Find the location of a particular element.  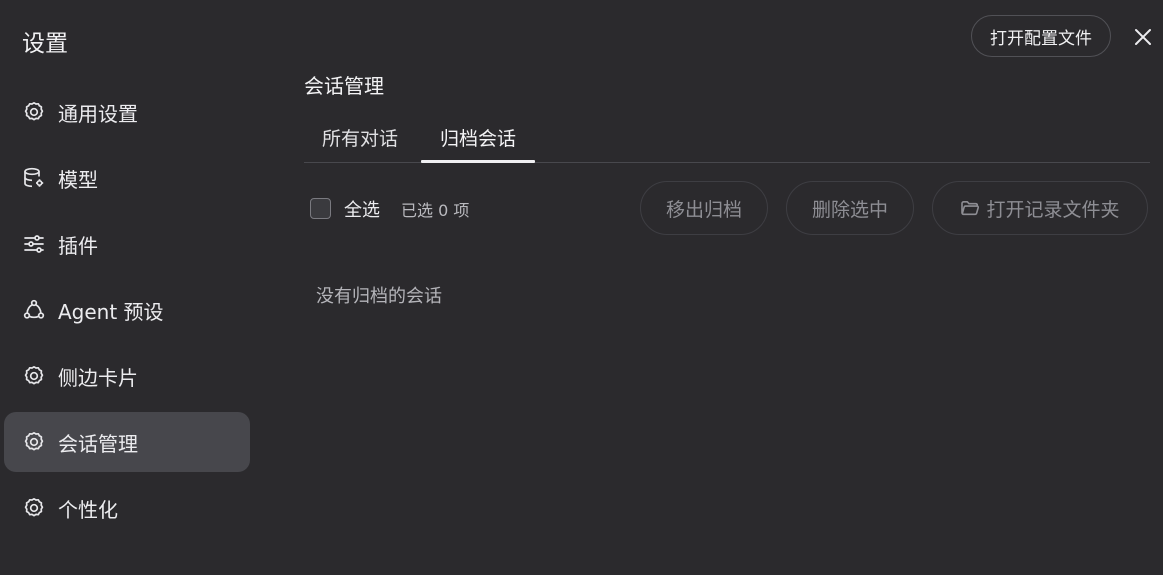

sidebar-item-session-management: 会话管理 is located at coordinates (127, 442).